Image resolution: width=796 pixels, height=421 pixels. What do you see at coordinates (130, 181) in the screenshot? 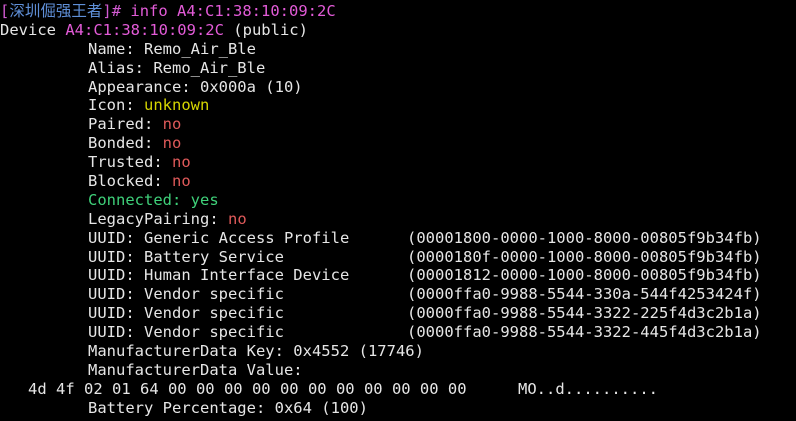
I see `blocked-key: Blocked:` at bounding box center [130, 181].